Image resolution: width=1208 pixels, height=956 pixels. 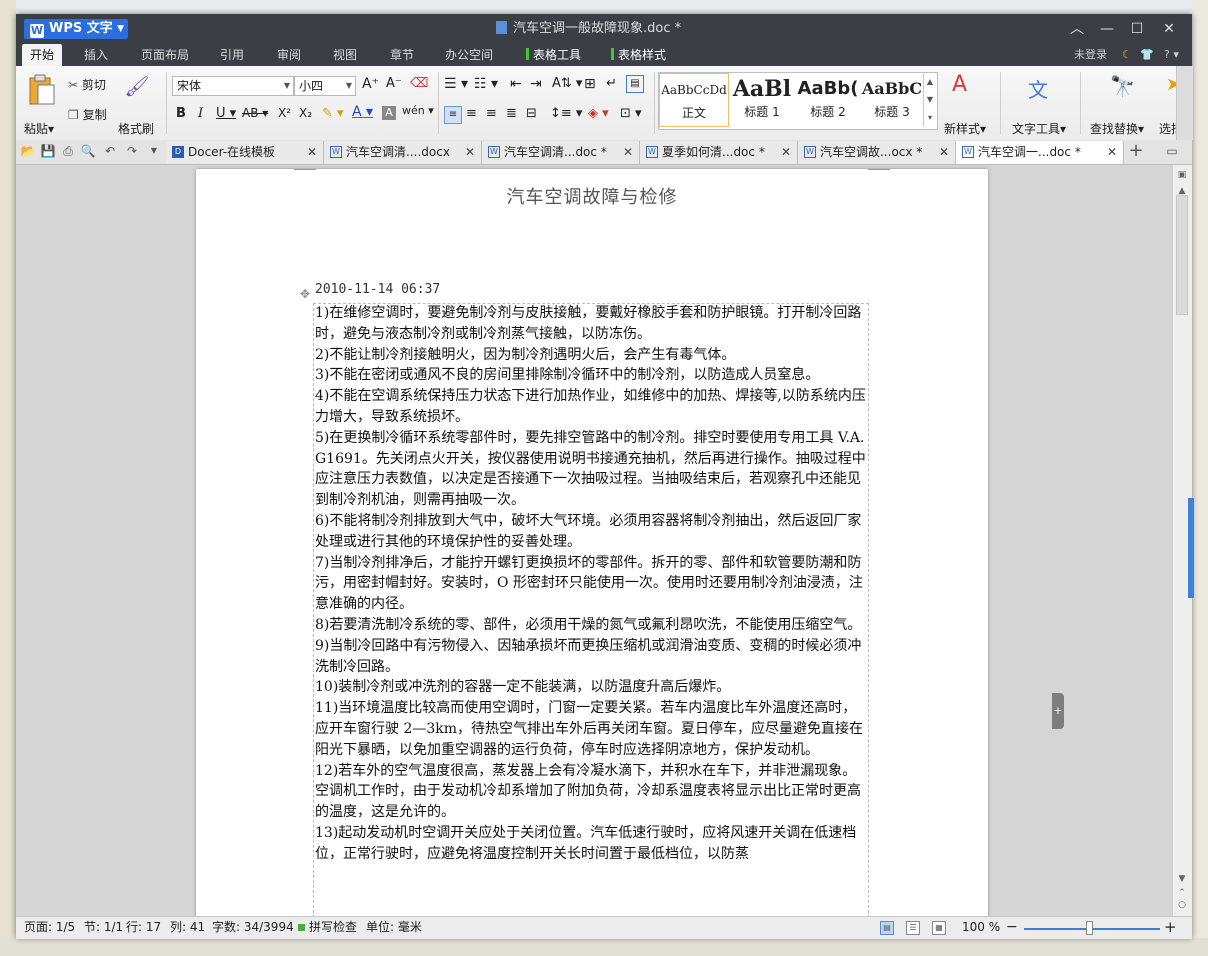 What do you see at coordinates (49, 928) in the screenshot?
I see `status-page: 页面: 1/5` at bounding box center [49, 928].